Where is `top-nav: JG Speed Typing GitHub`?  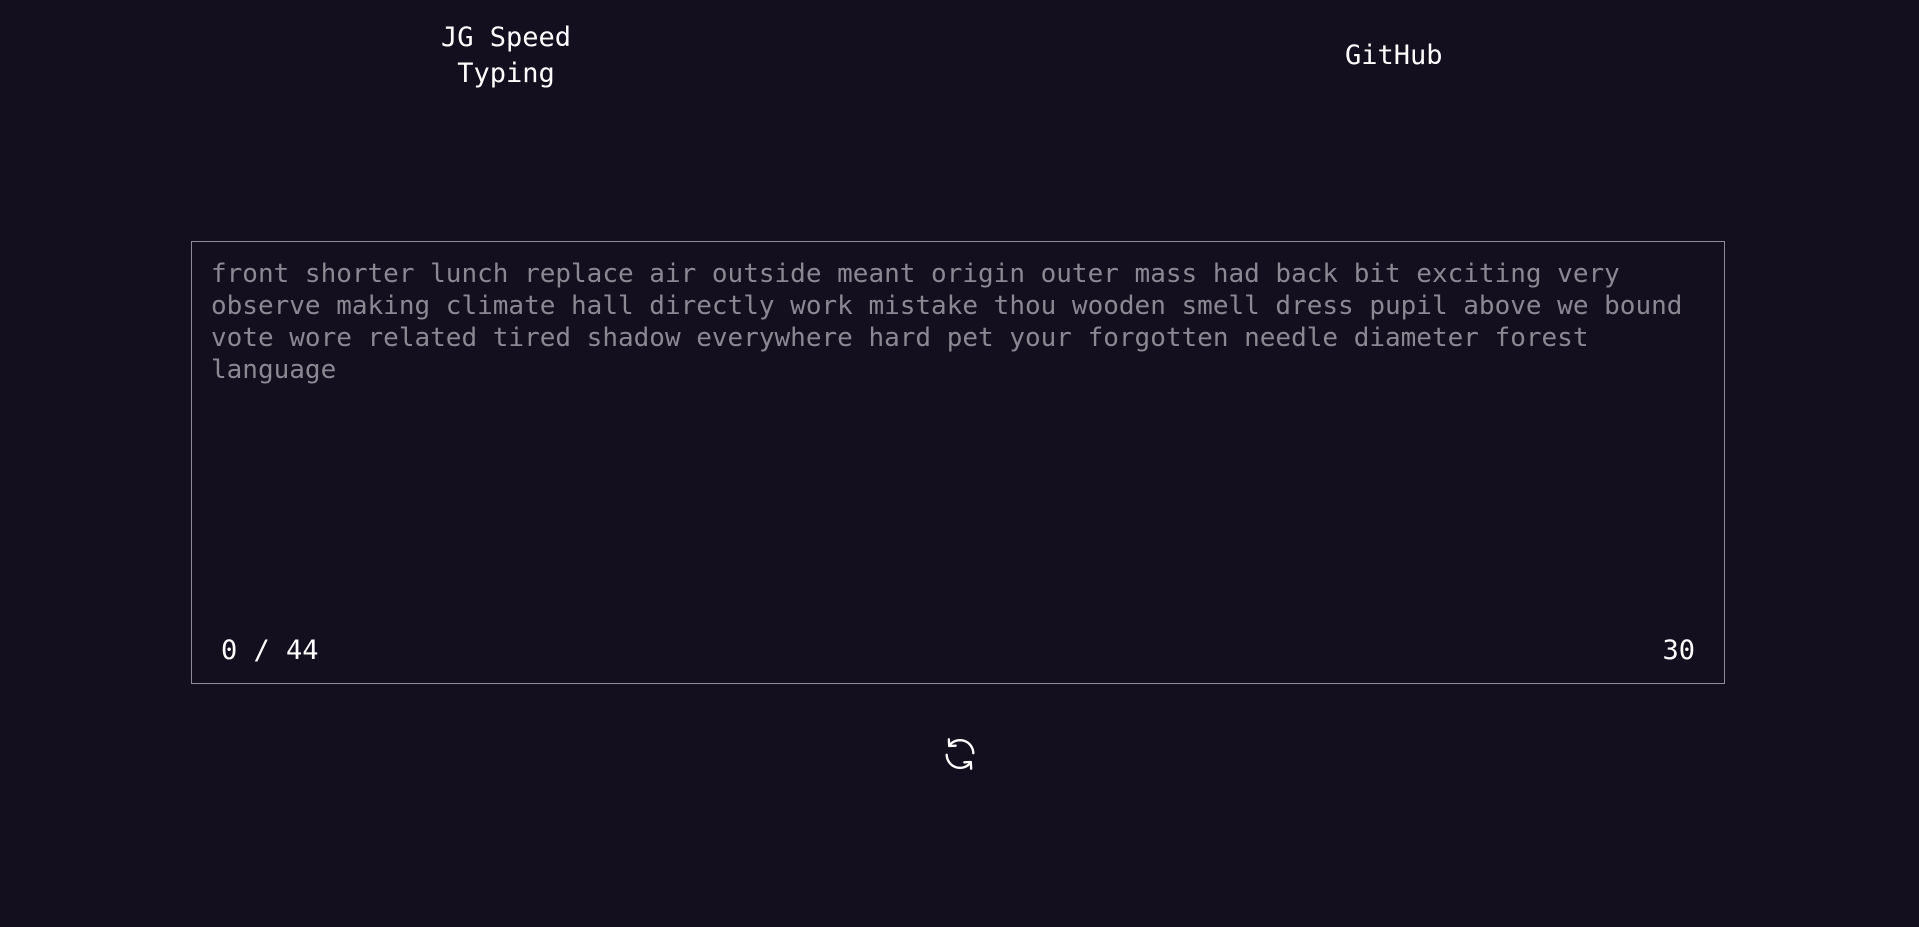 top-nav: JG Speed Typing GitHub is located at coordinates (959, 55).